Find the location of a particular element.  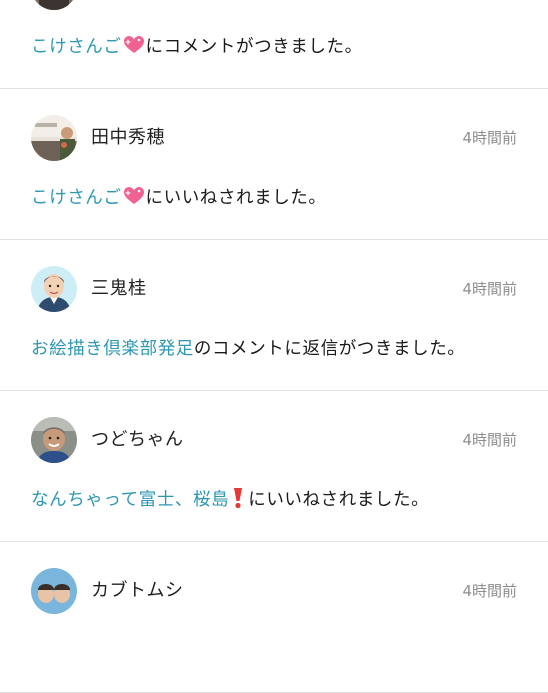

username: 三鬼桂 is located at coordinates (119, 289).